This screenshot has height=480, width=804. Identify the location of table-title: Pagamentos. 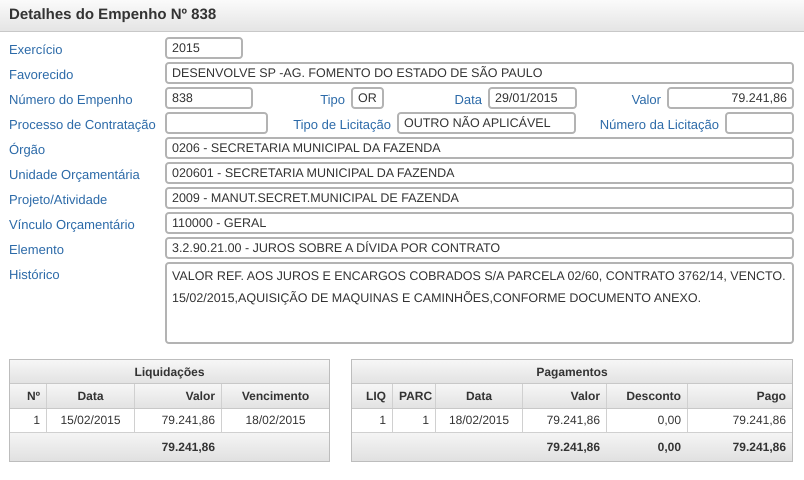
(572, 372).